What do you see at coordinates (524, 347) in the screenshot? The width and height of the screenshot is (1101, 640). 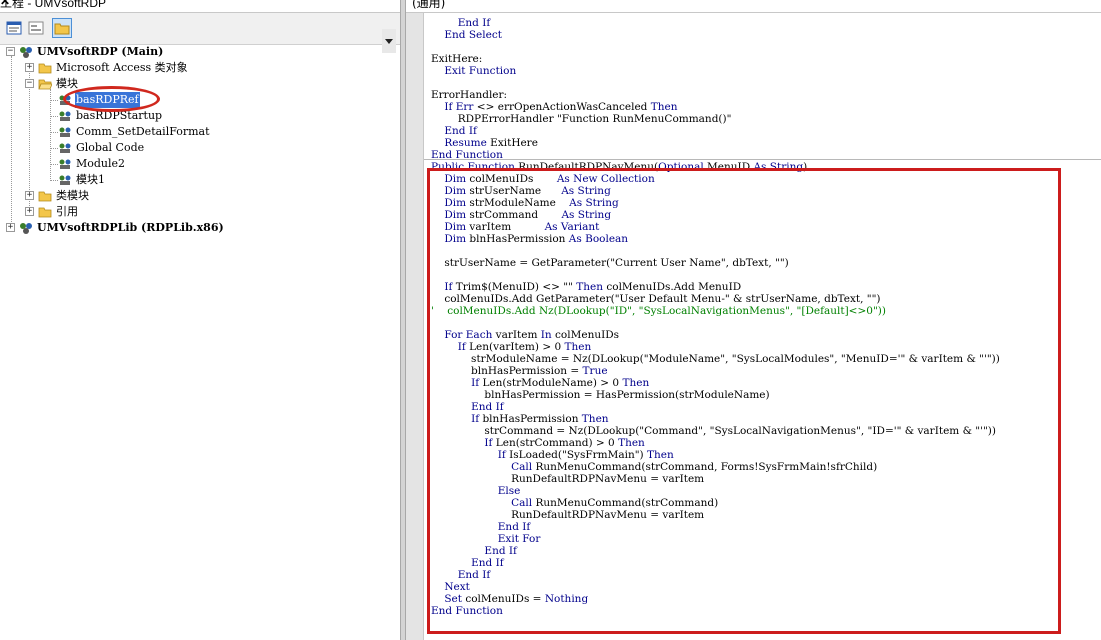 I see `code-line: If Len(varItem) > 0 Then` at bounding box center [524, 347].